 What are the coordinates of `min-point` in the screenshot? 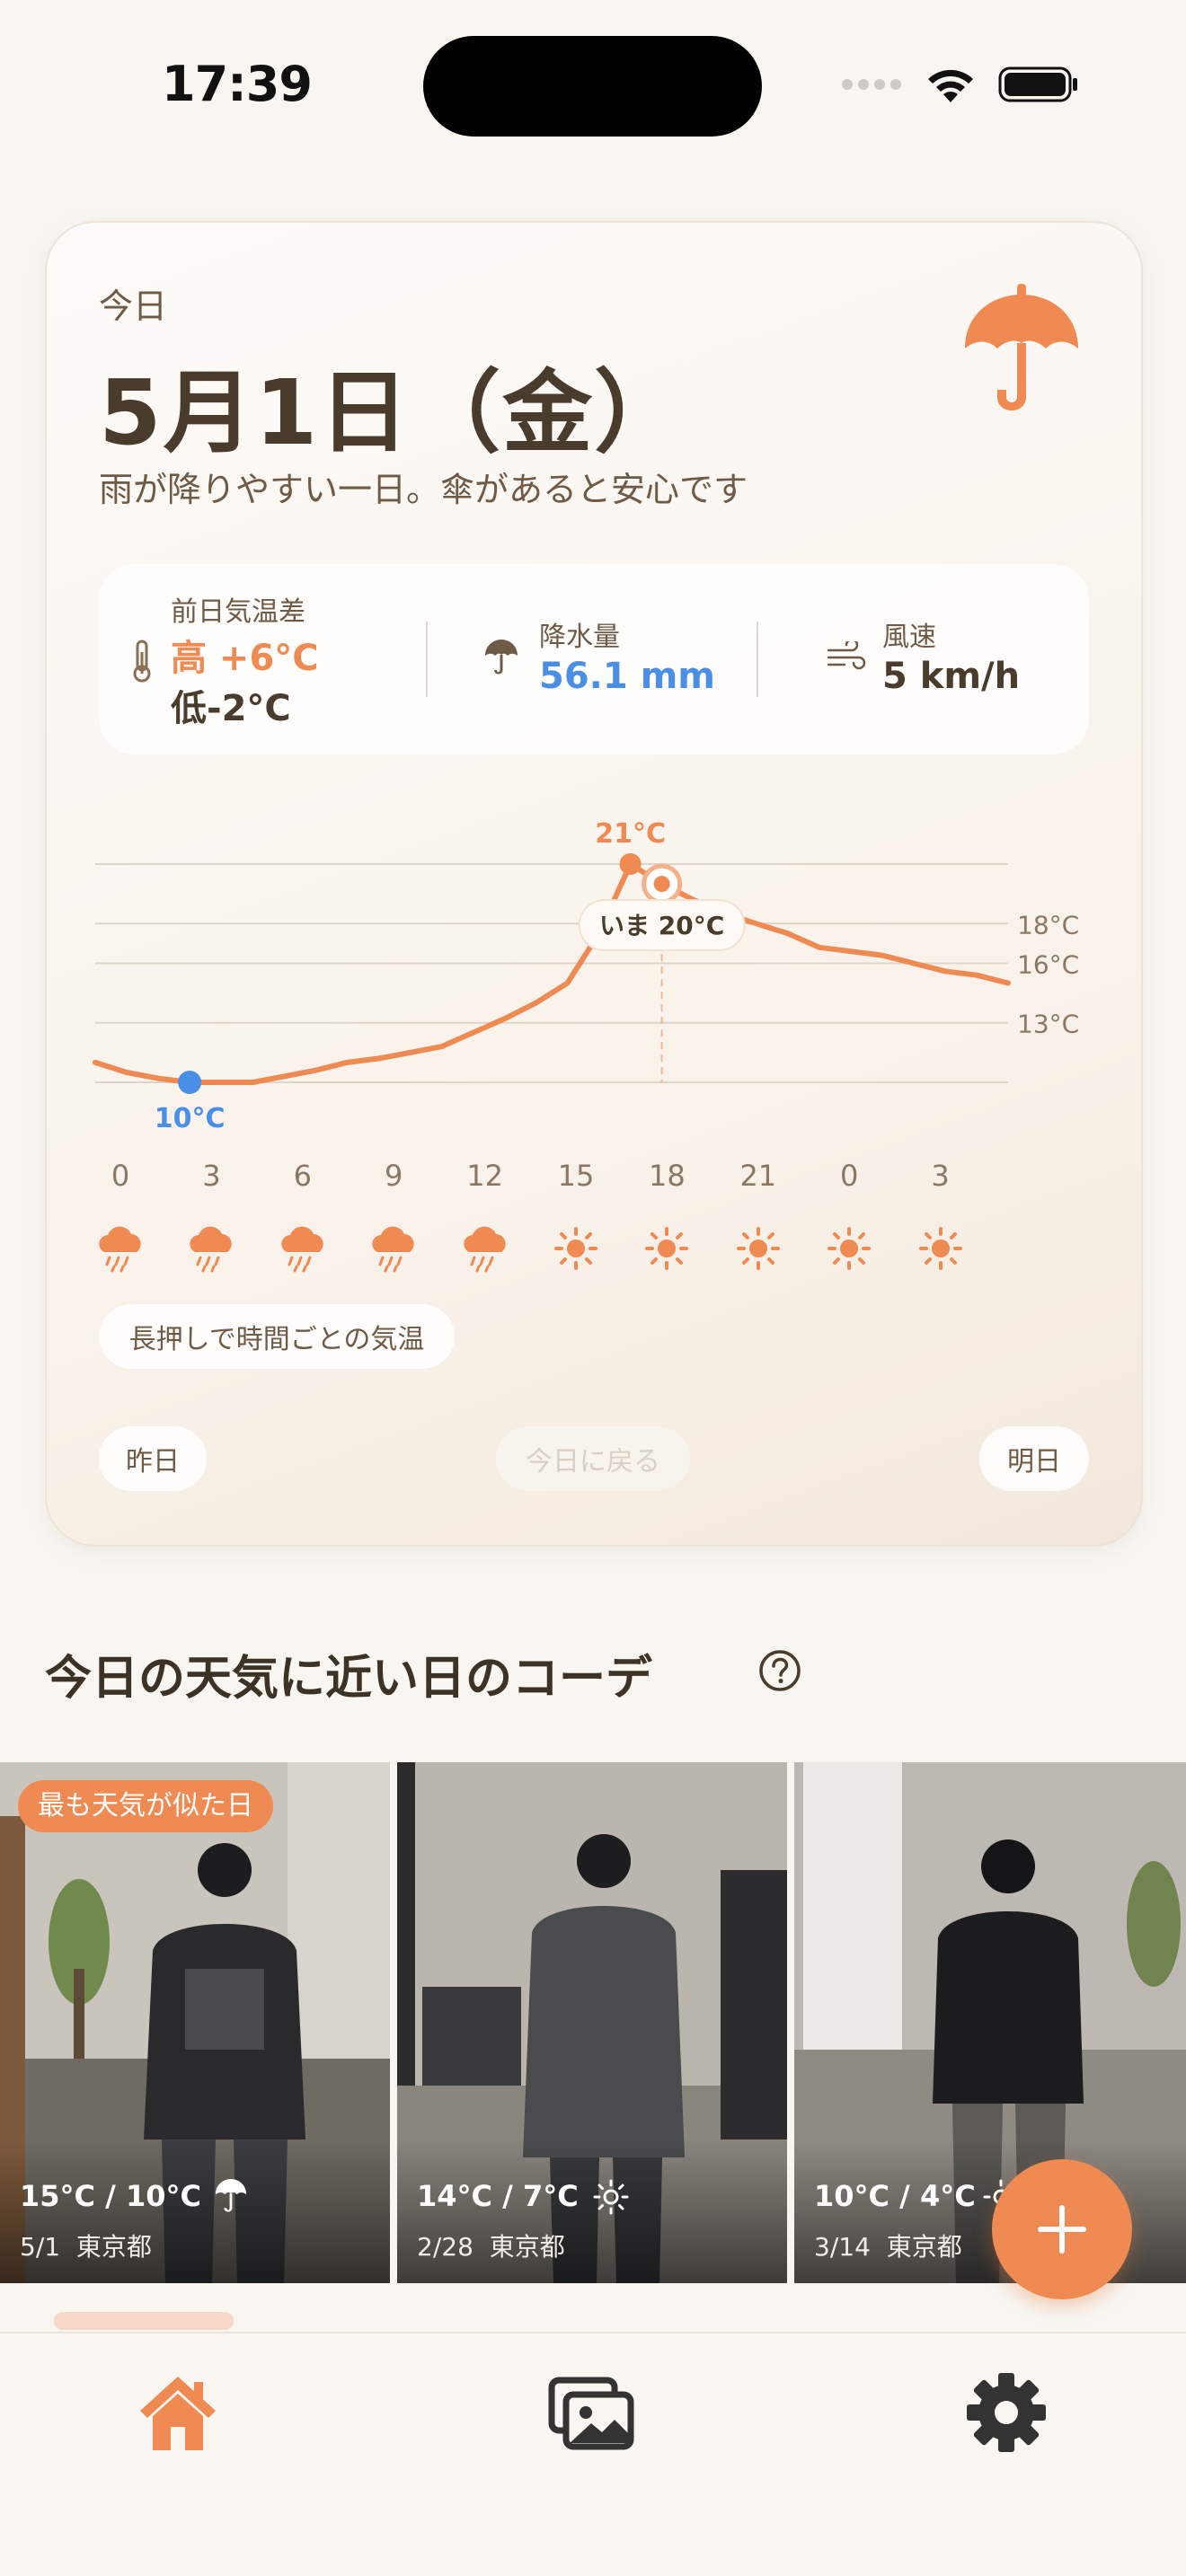 It's located at (190, 1082).